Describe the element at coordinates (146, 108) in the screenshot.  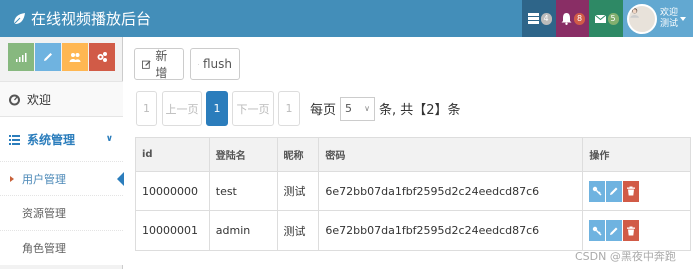
I see `page-first-button: 1` at that location.